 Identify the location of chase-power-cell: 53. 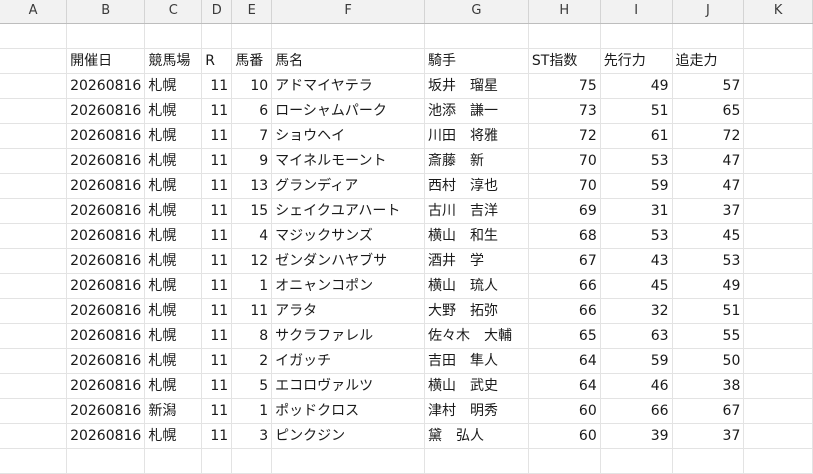
(708, 261).